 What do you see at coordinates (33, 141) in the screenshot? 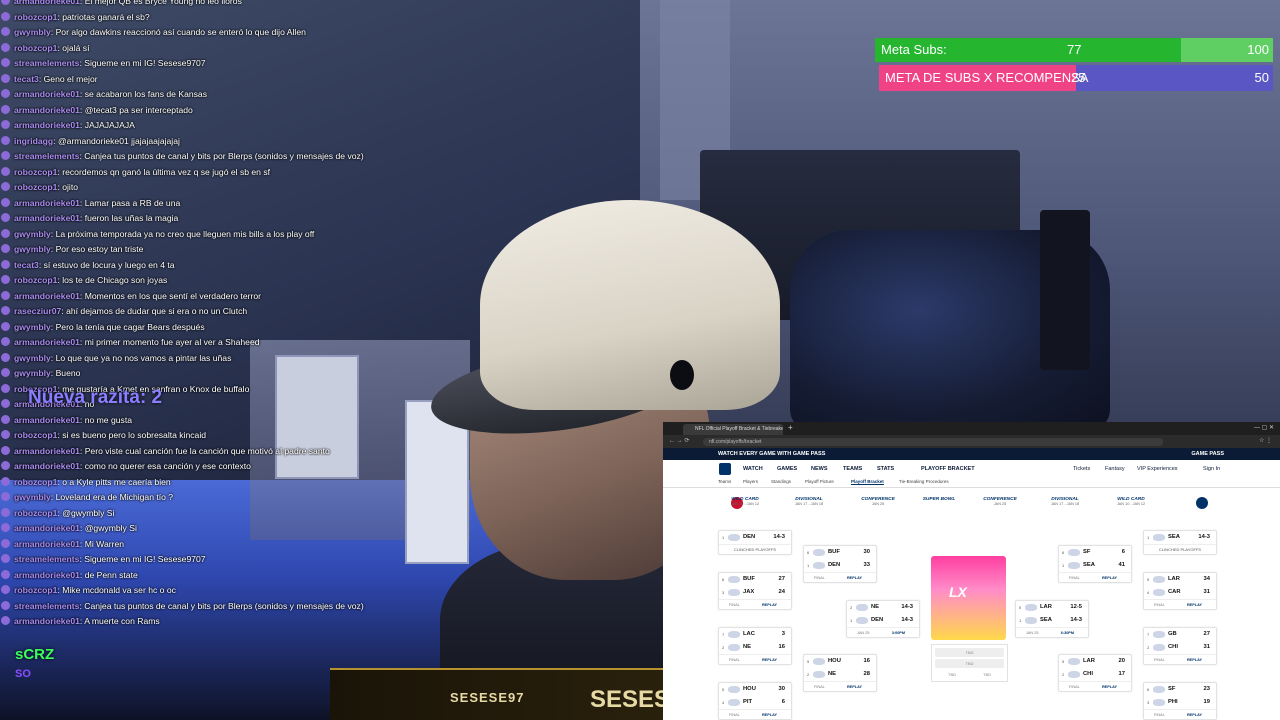
I see `chat-username: ingridagg` at bounding box center [33, 141].